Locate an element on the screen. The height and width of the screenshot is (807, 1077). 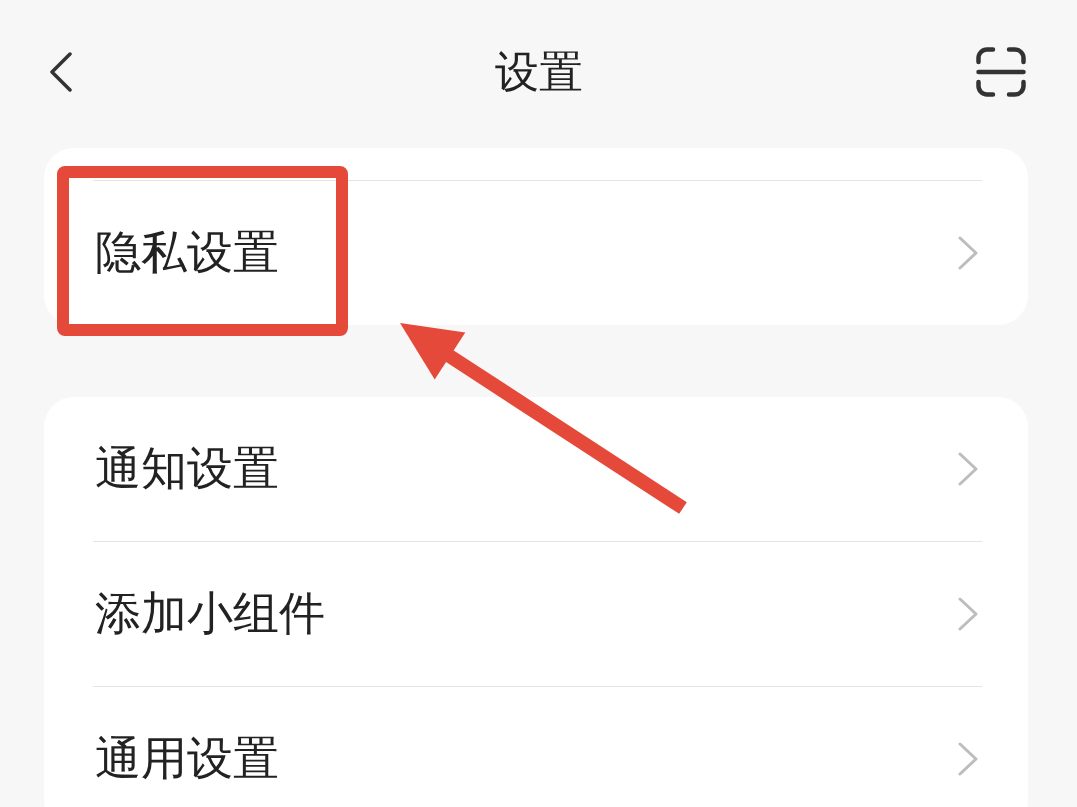
scan-button is located at coordinates (1001, 72).